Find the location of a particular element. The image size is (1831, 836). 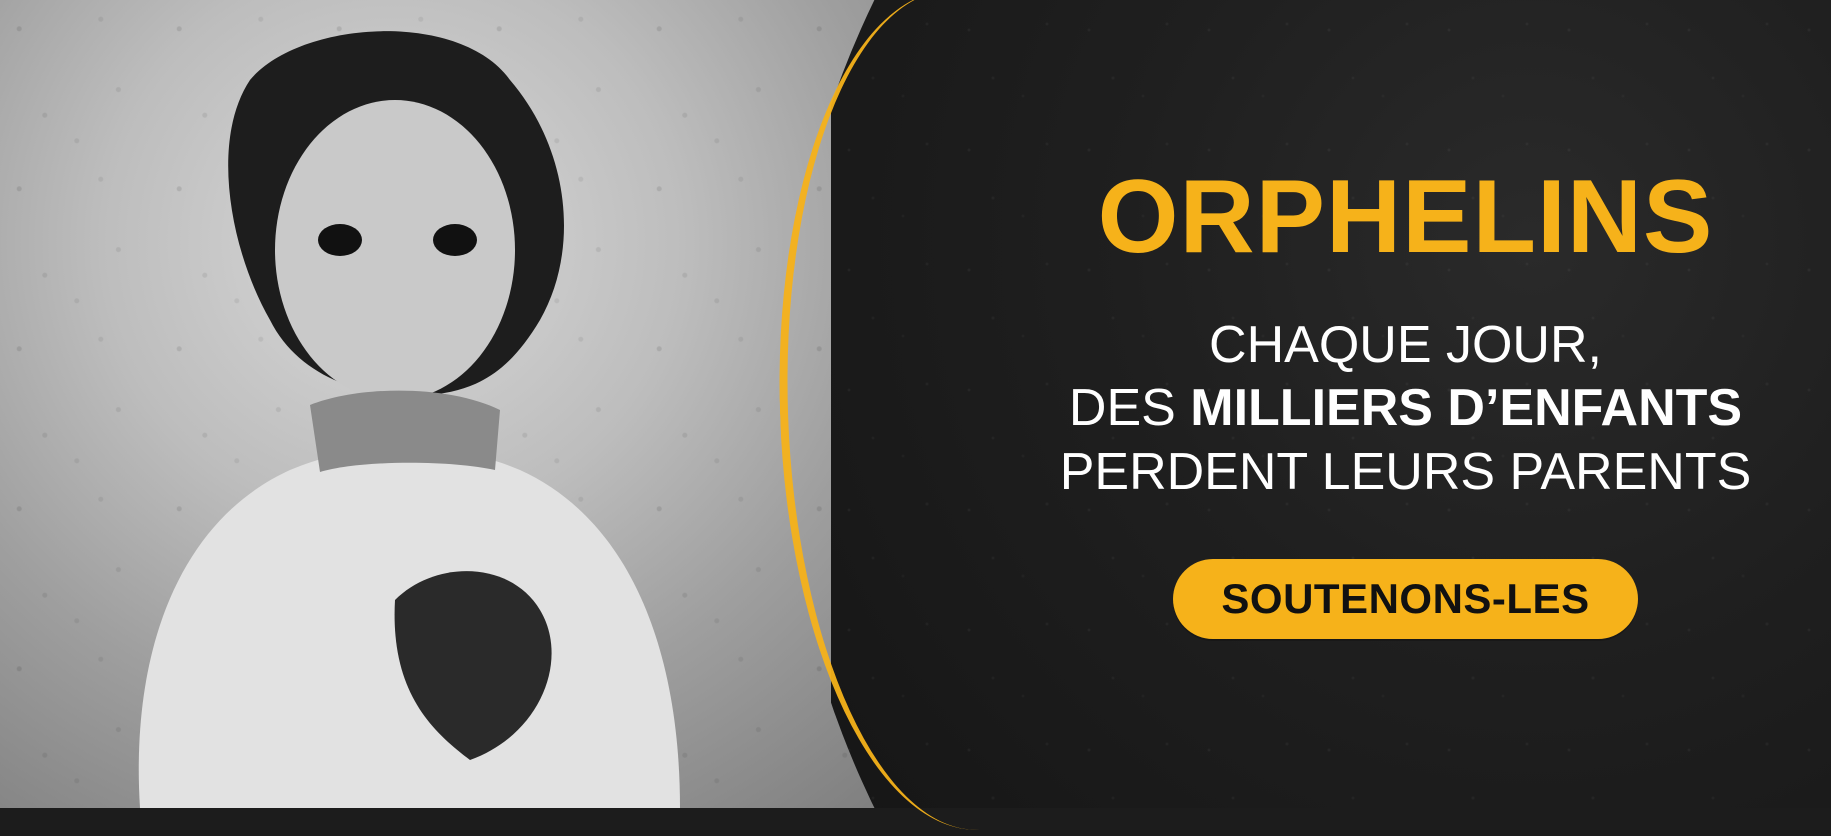

message-line-2: DES MILLIERS D’ENFANTS is located at coordinates (1406, 408).